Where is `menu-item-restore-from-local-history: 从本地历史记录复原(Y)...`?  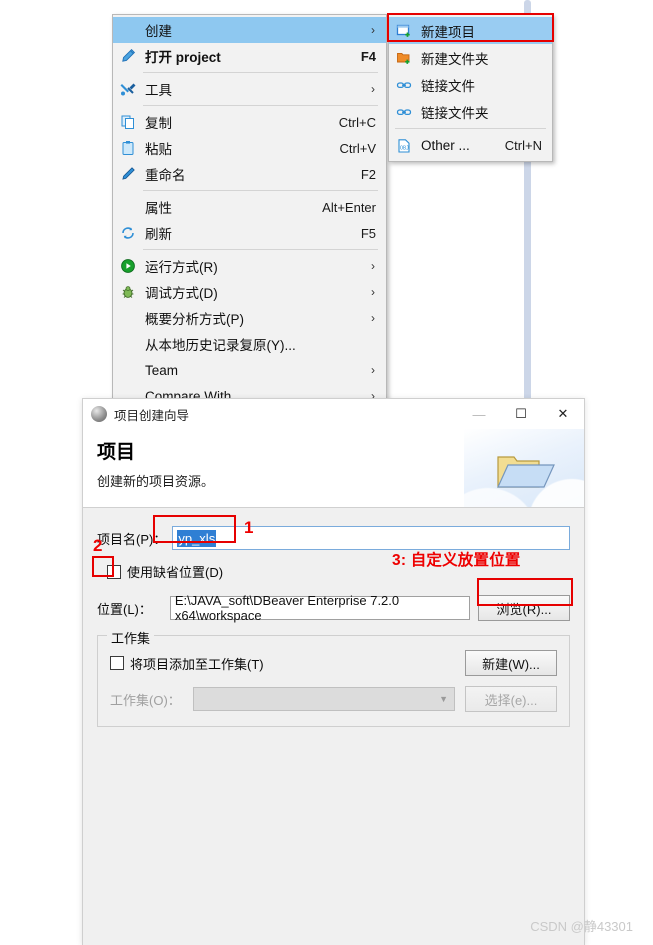 menu-item-restore-from-local-history: 从本地历史记录复原(Y)... is located at coordinates (249, 344).